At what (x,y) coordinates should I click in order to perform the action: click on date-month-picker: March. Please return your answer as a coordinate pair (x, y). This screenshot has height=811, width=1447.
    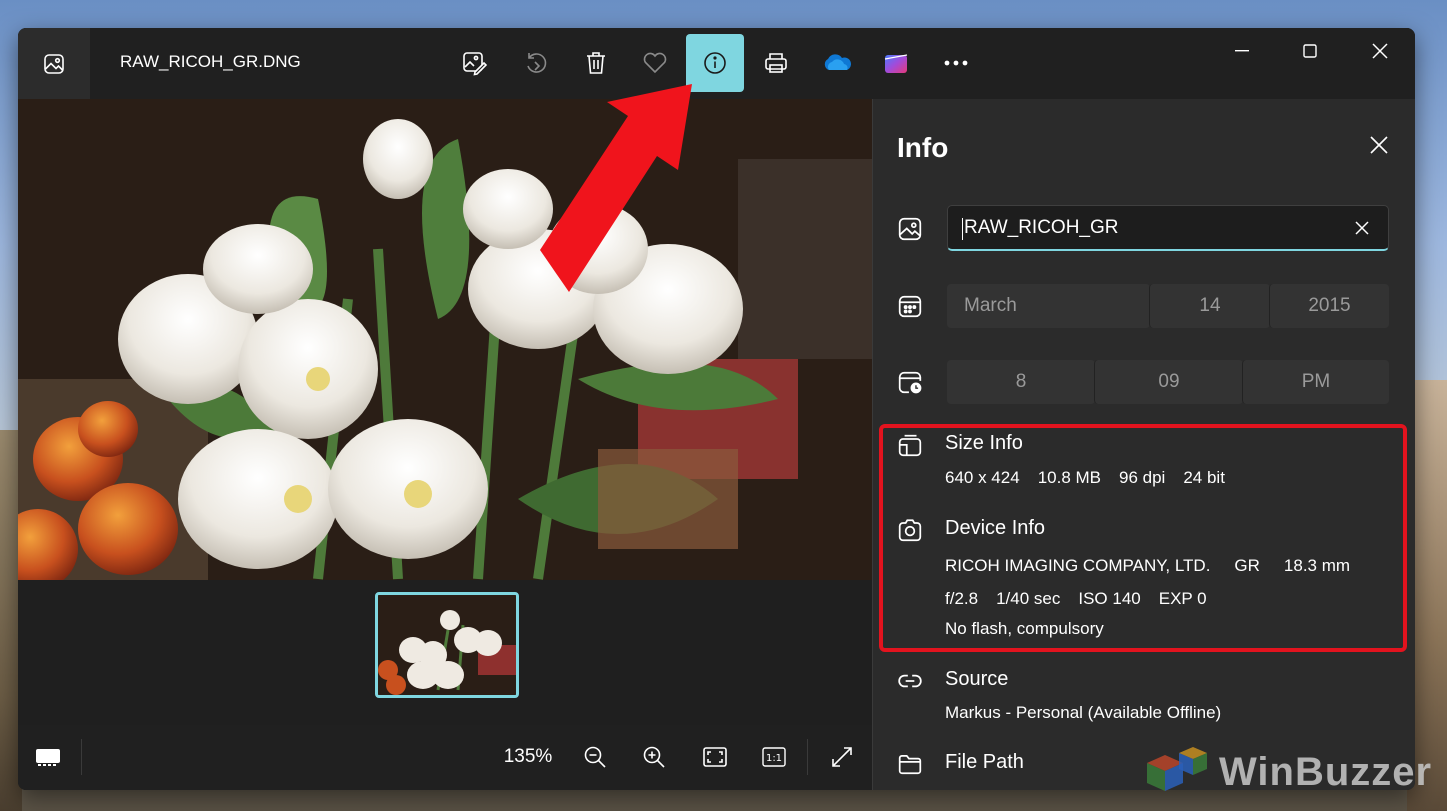
    Looking at the image, I should click on (1048, 306).